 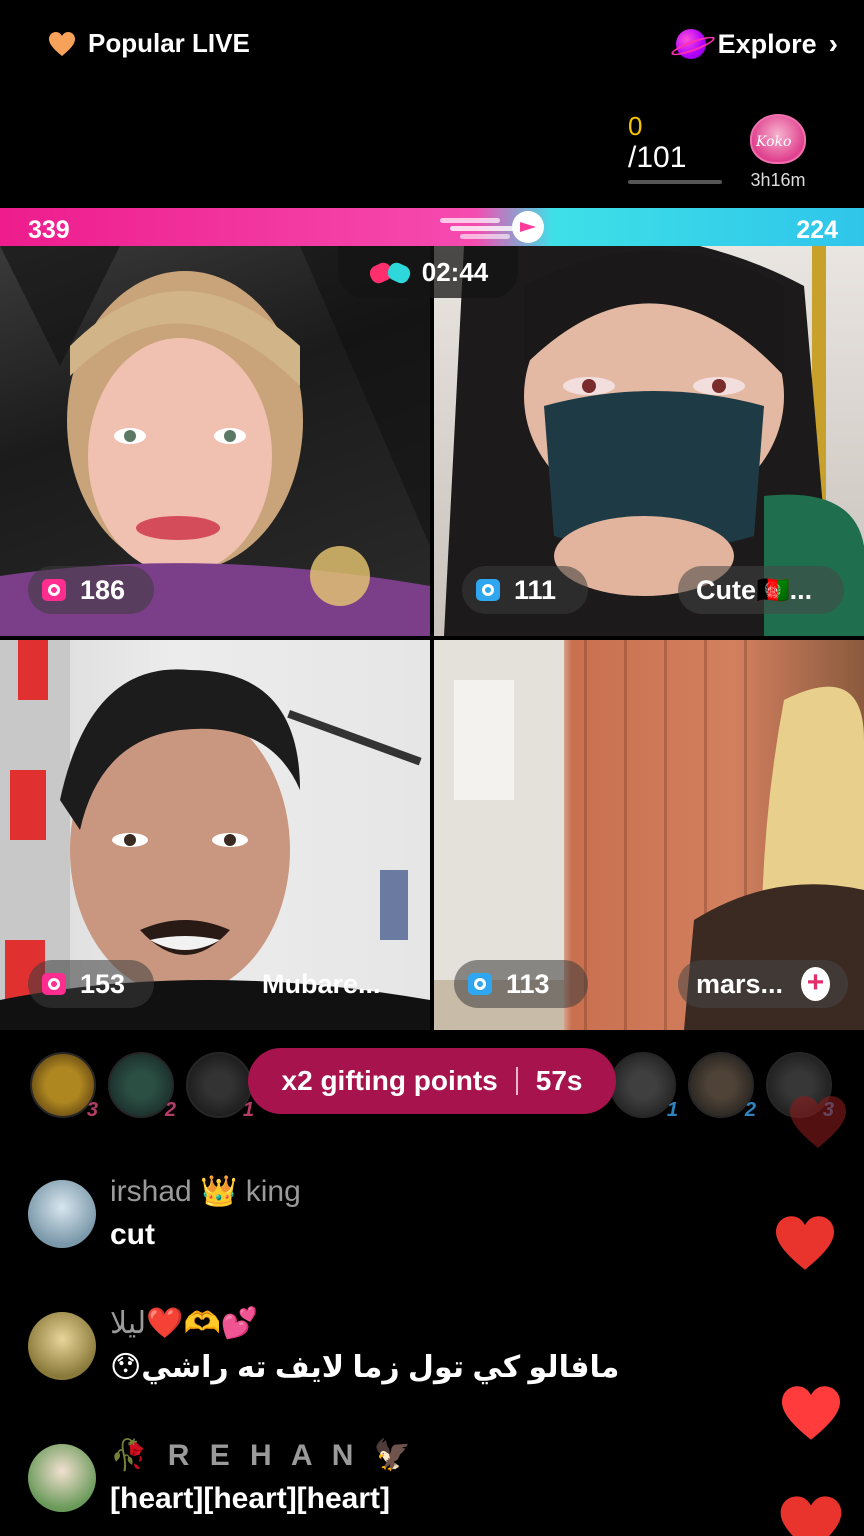 What do you see at coordinates (273, 1191) in the screenshot?
I see `chat-username-part: king` at bounding box center [273, 1191].